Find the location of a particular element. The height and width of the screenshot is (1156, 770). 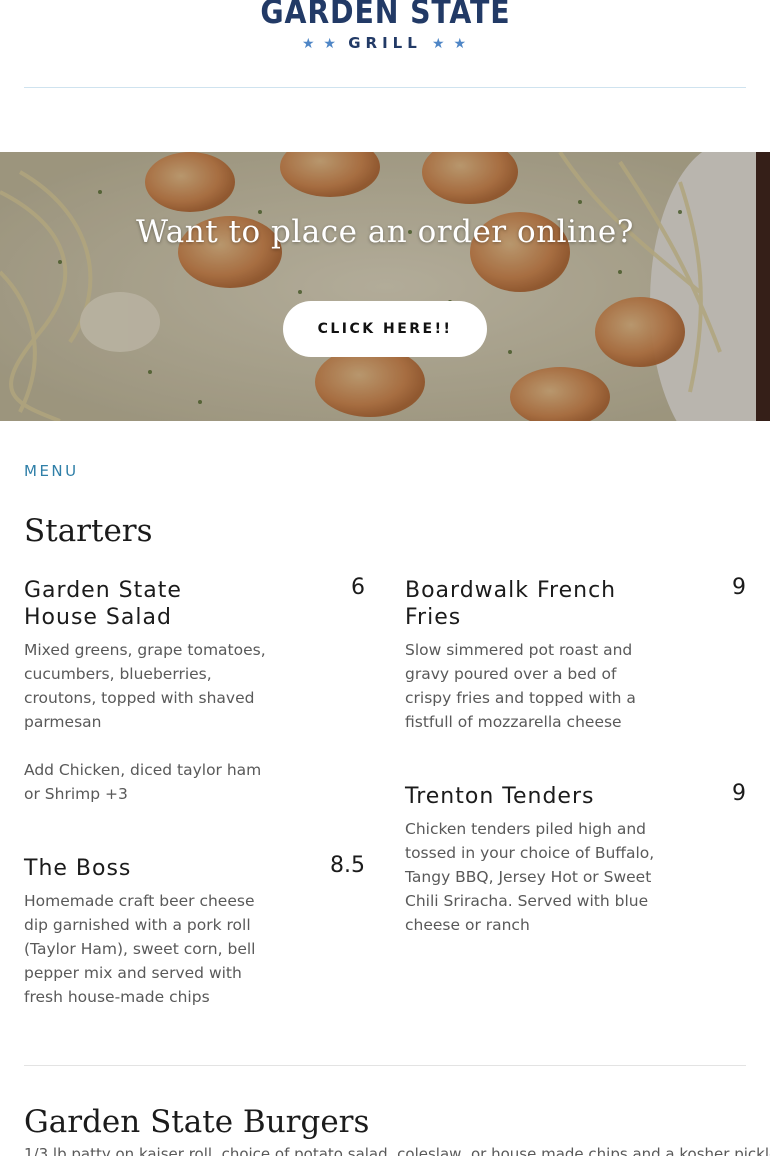

logo-subtitle: ★ ★ GRILL ★ ★ is located at coordinates (385, 43).